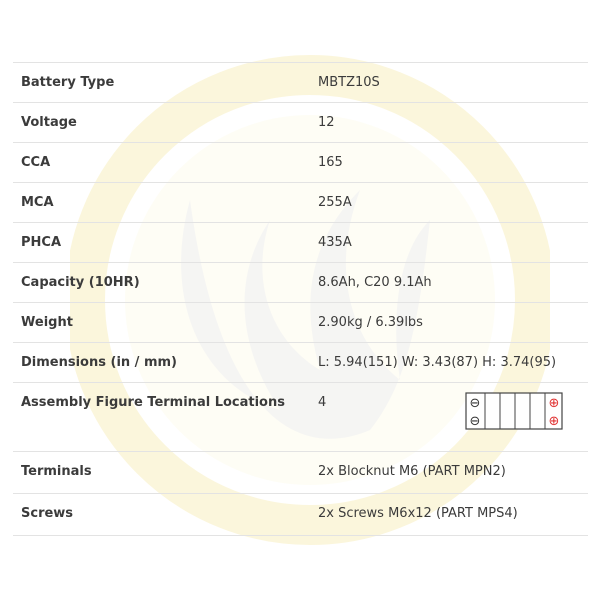 Image resolution: width=600 pixels, height=600 pixels. What do you see at coordinates (418, 513) in the screenshot?
I see `spec-value: 2x Screws M6x12 (PART MPS4)` at bounding box center [418, 513].